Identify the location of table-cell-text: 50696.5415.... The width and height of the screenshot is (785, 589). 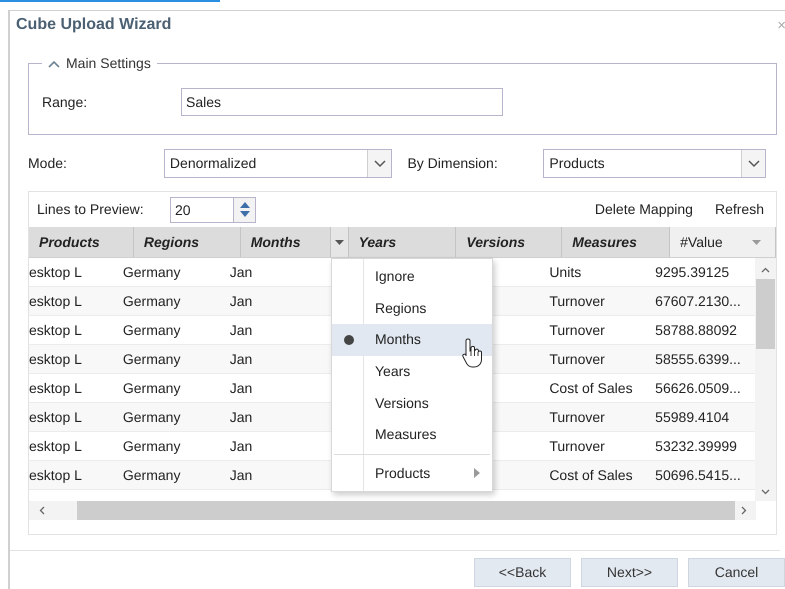
(698, 475).